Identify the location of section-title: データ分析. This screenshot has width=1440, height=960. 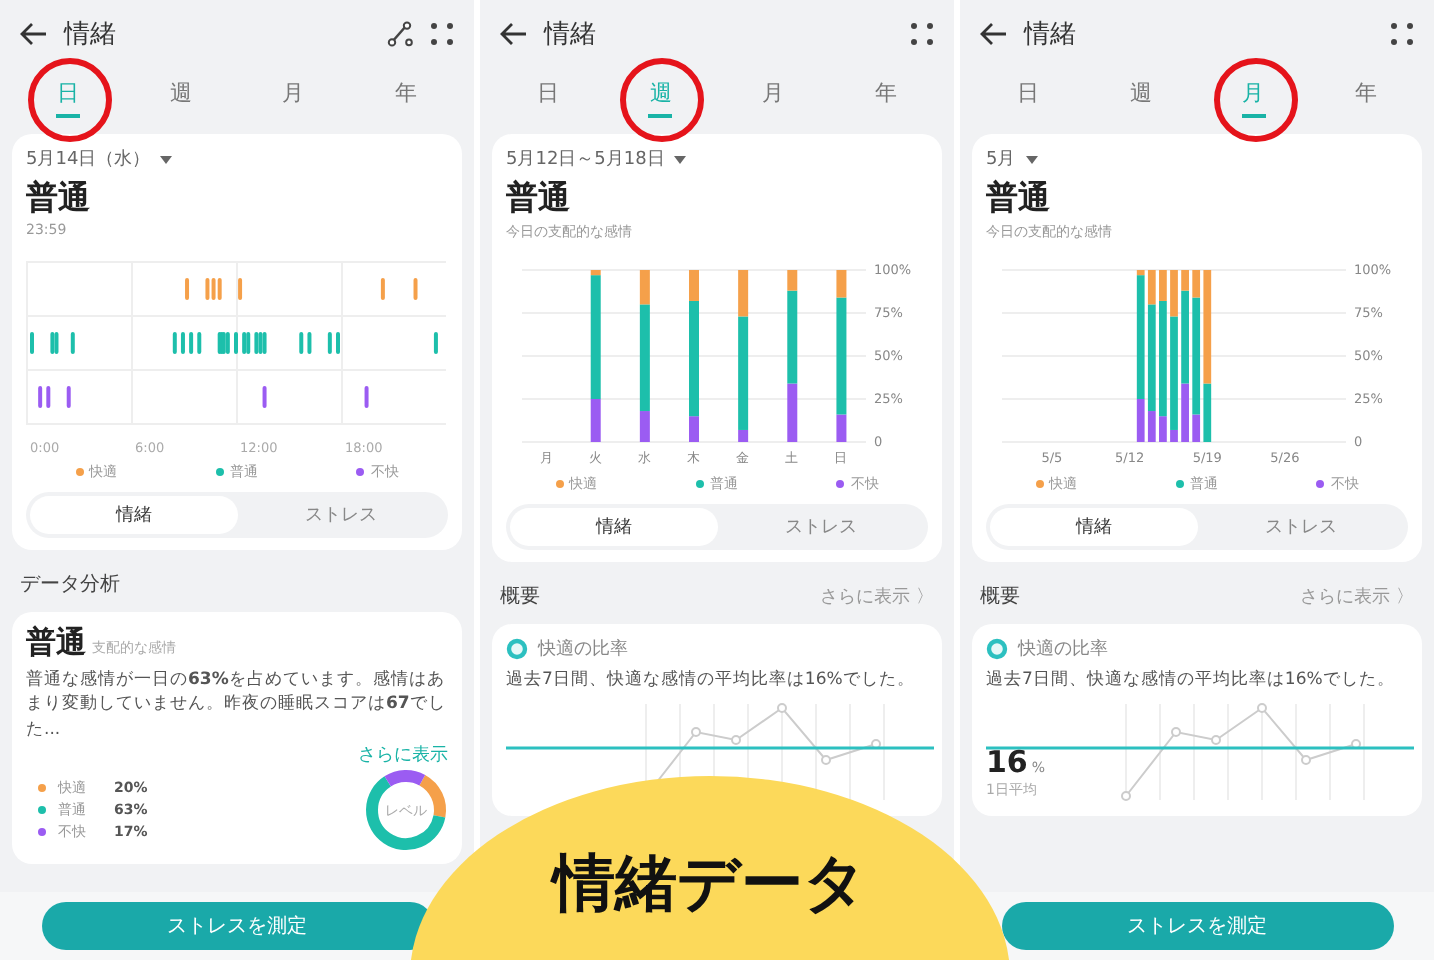
(70, 584).